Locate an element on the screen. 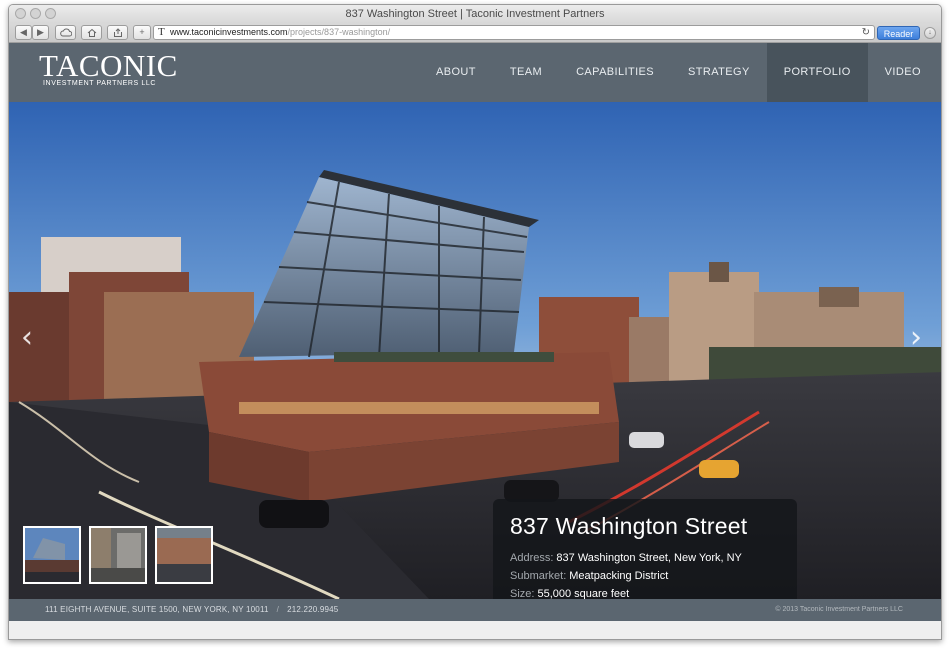  next-slide-arrow-icon: › is located at coordinates (916, 337).